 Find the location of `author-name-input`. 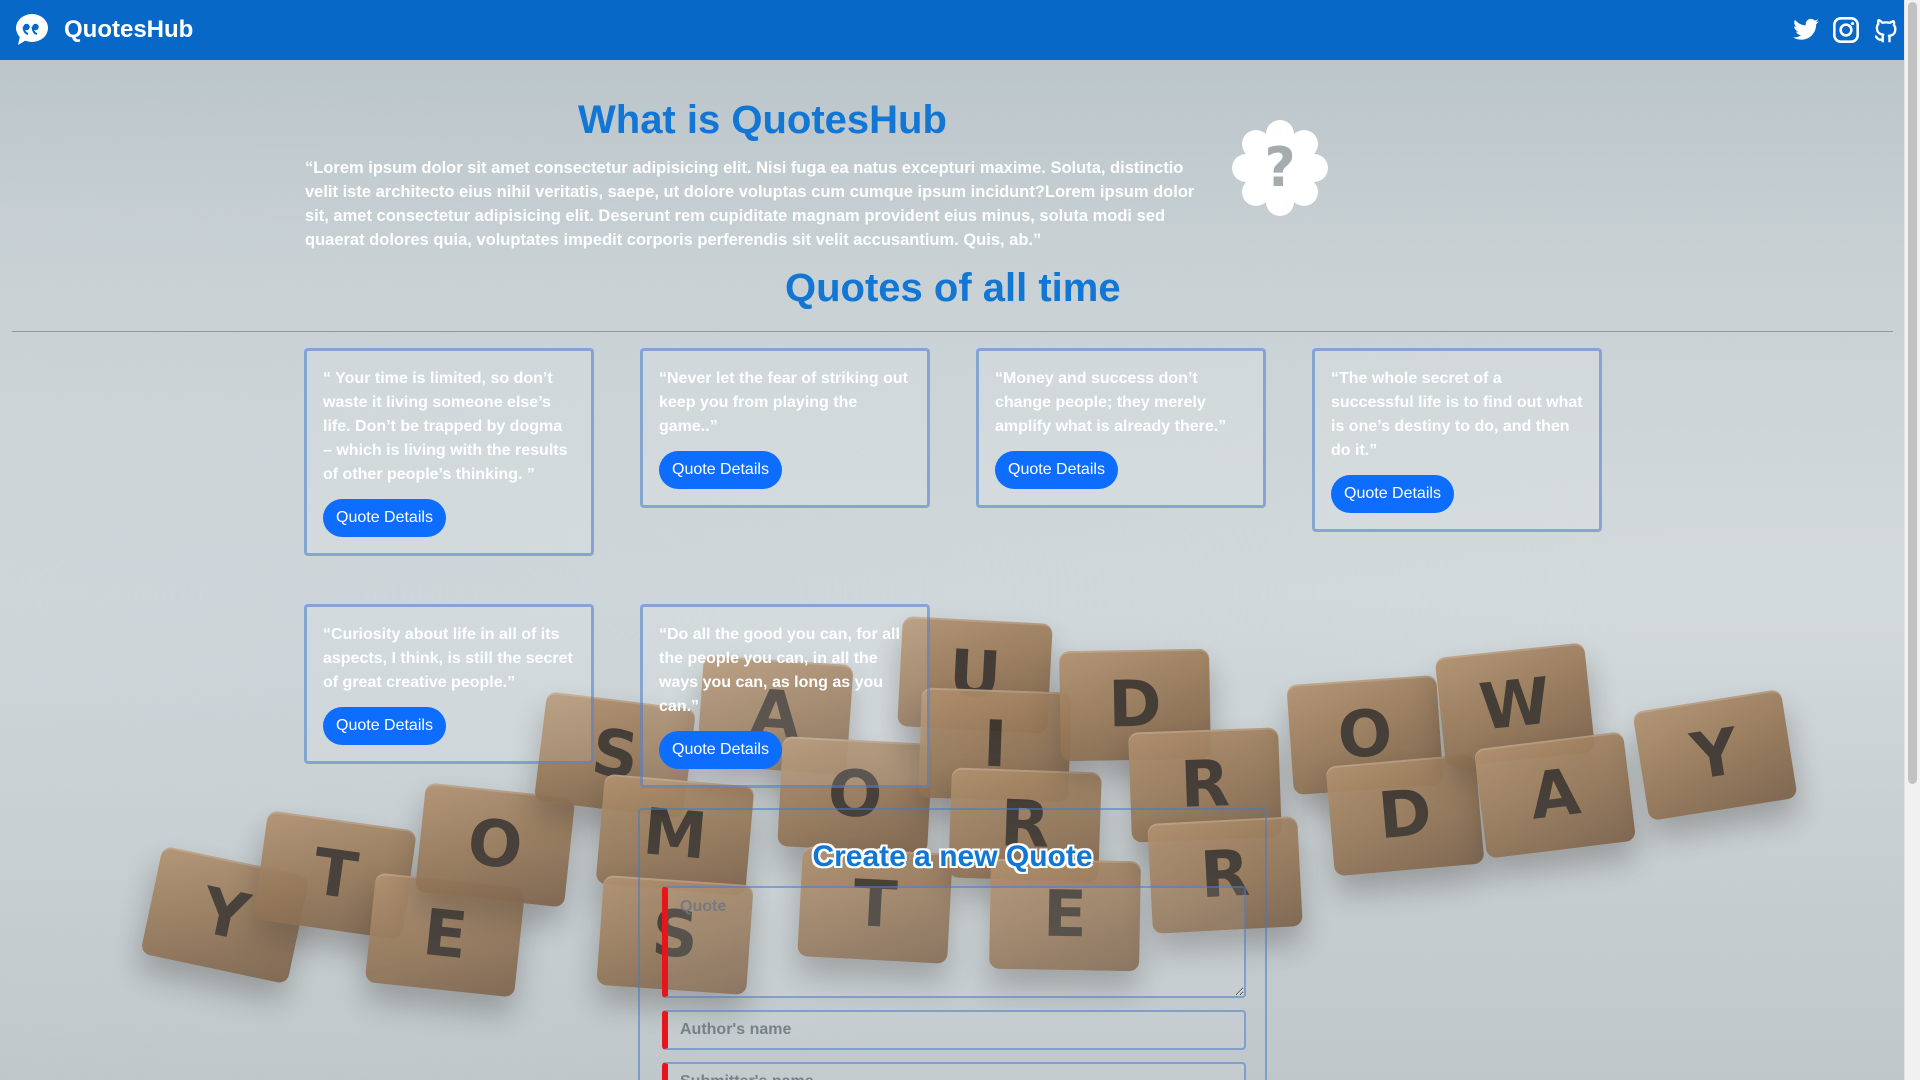

author-name-input is located at coordinates (954, 1030).